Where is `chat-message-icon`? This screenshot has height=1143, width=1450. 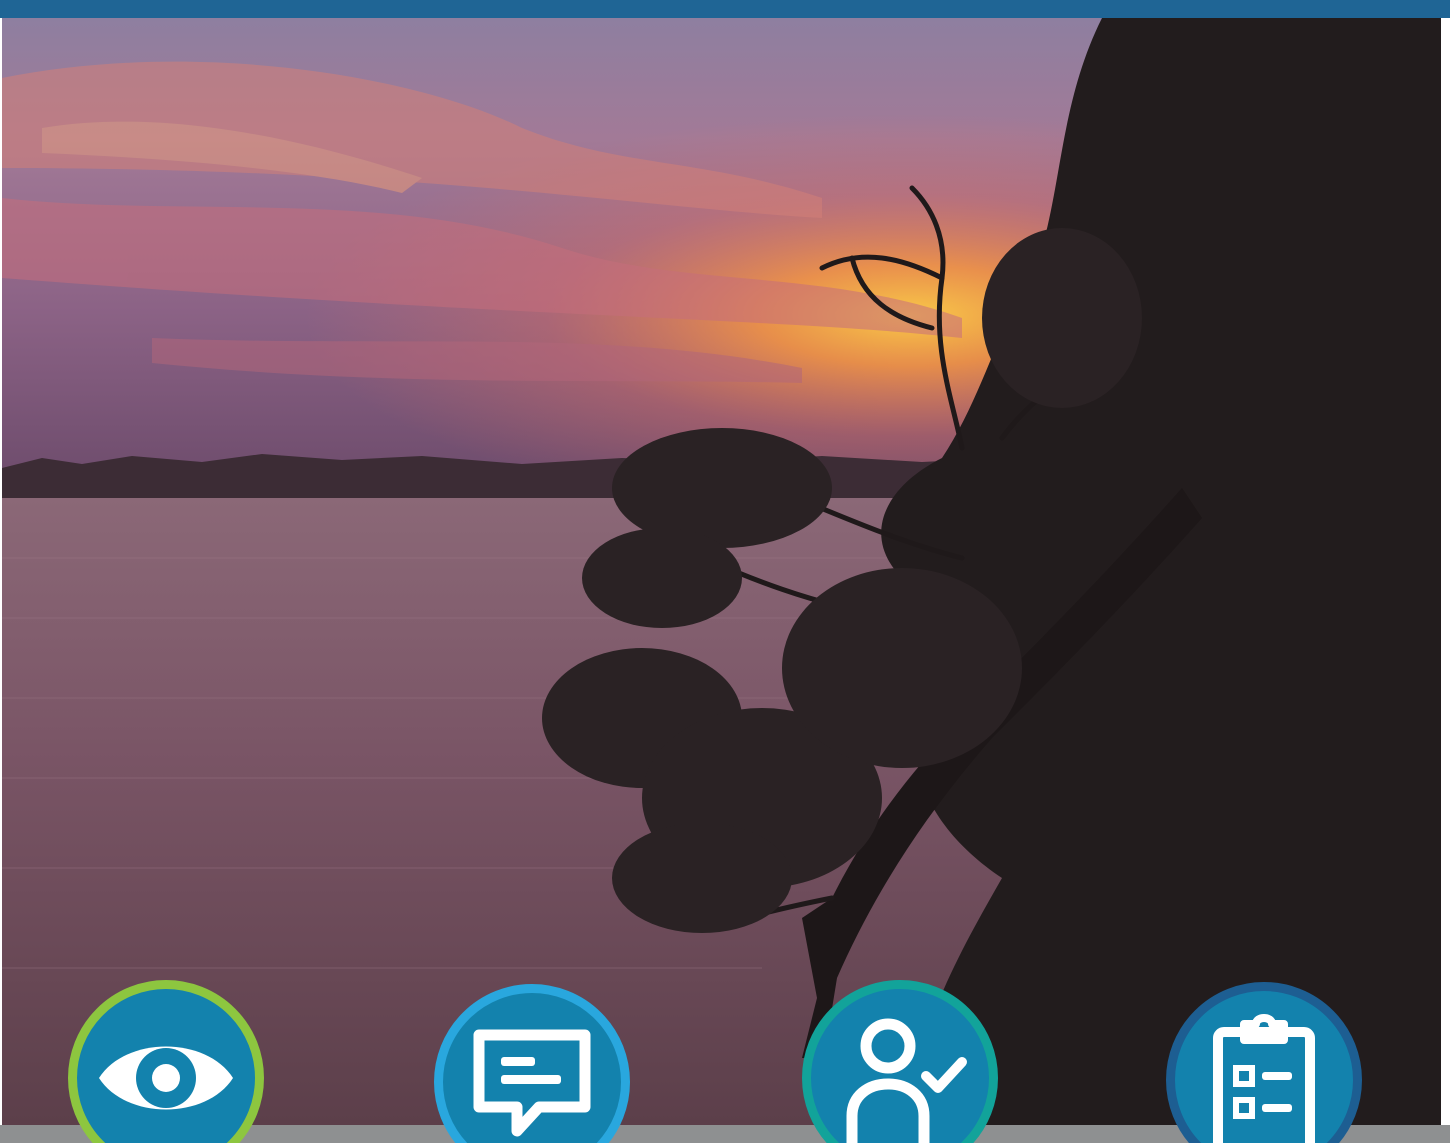
chat-message-icon is located at coordinates (532, 1083).